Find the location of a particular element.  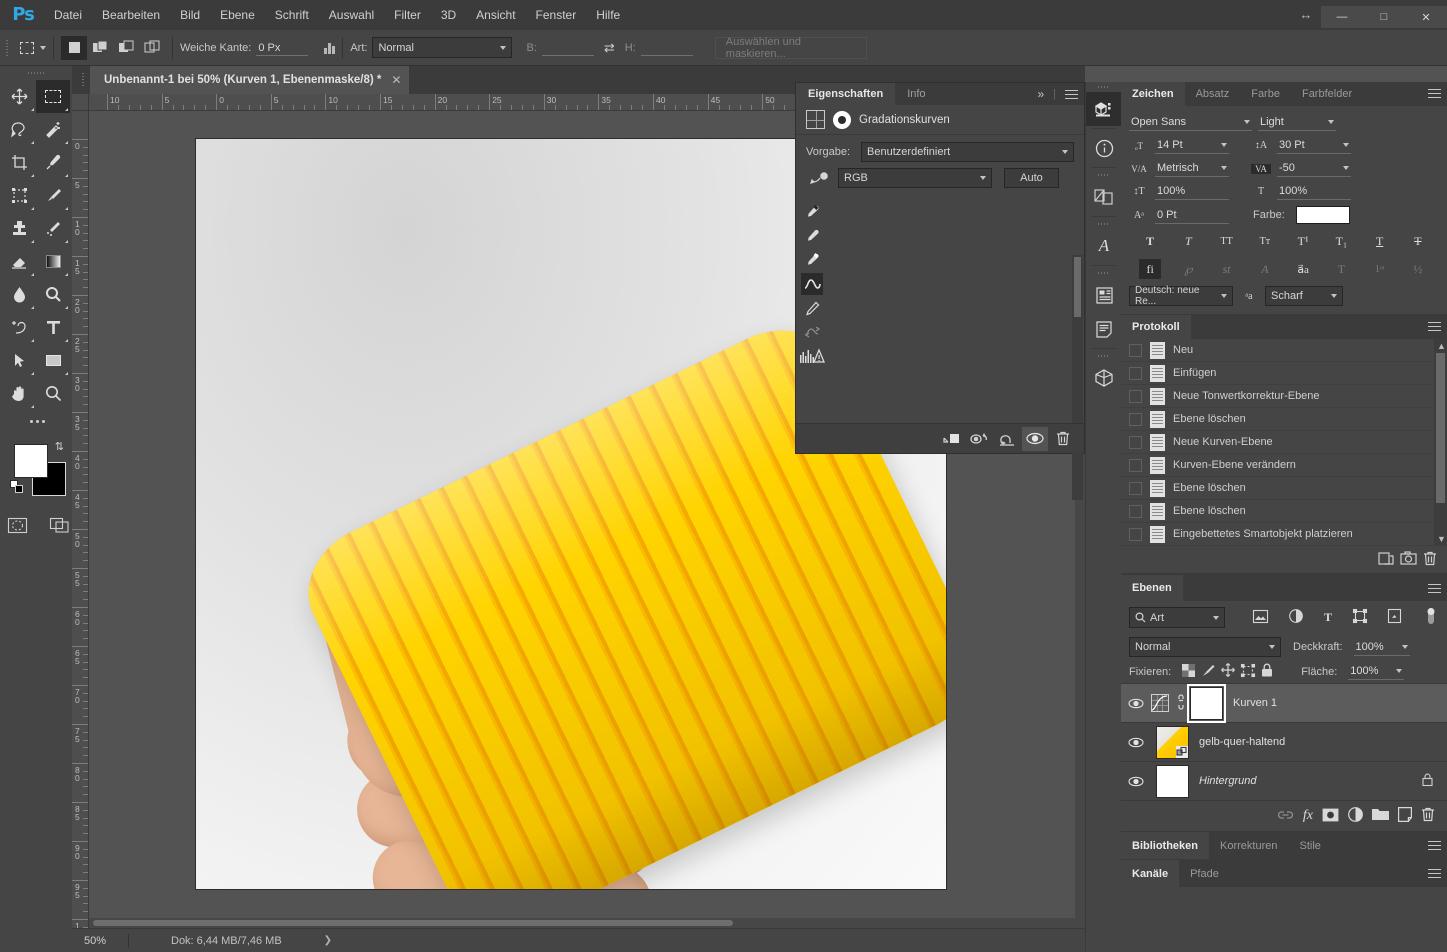

info-rail-icon is located at coordinates (1104, 148).